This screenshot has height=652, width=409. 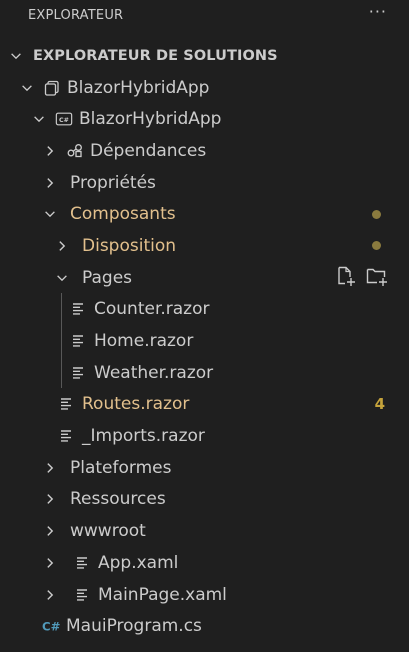 What do you see at coordinates (143, 436) in the screenshot?
I see `tree-item-label: _Imports.razor` at bounding box center [143, 436].